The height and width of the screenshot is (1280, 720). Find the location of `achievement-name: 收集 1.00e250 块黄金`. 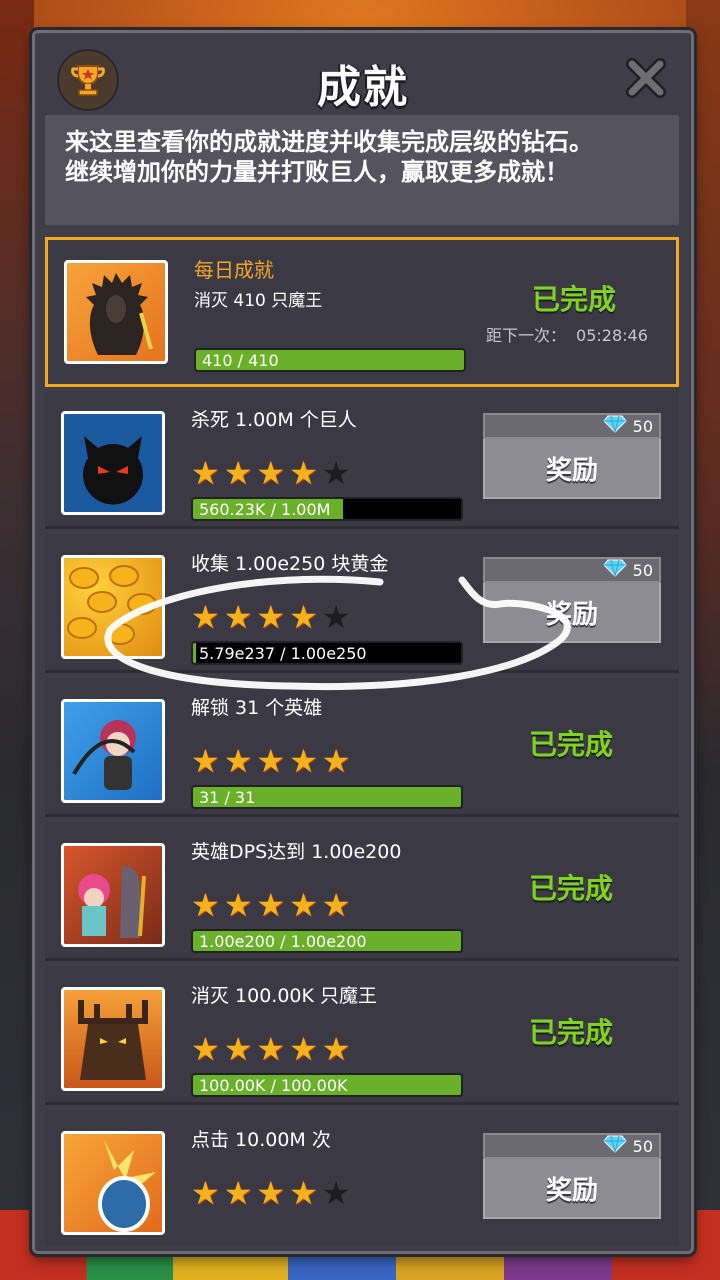

achievement-name: 收集 1.00e250 块黄金 is located at coordinates (290, 564).